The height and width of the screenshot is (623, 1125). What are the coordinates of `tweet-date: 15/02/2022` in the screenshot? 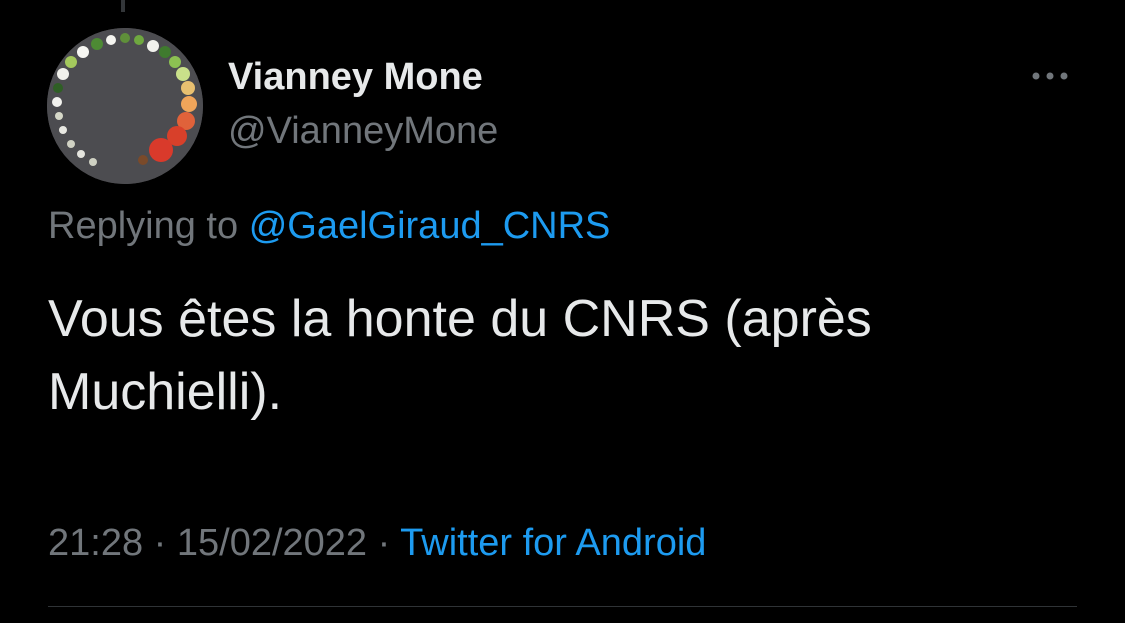 It's located at (272, 543).